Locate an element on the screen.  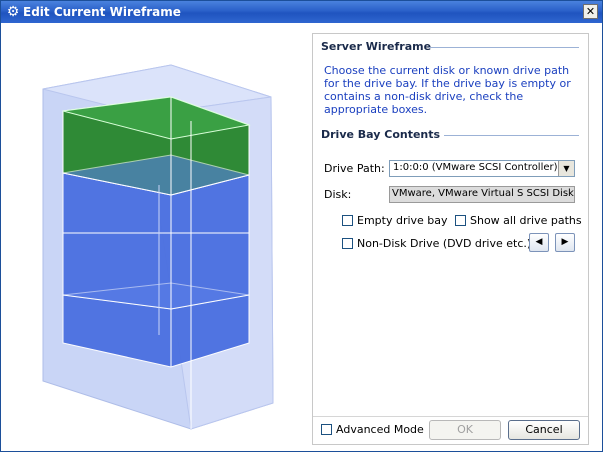
next-bay-button: ▶ is located at coordinates (565, 242).